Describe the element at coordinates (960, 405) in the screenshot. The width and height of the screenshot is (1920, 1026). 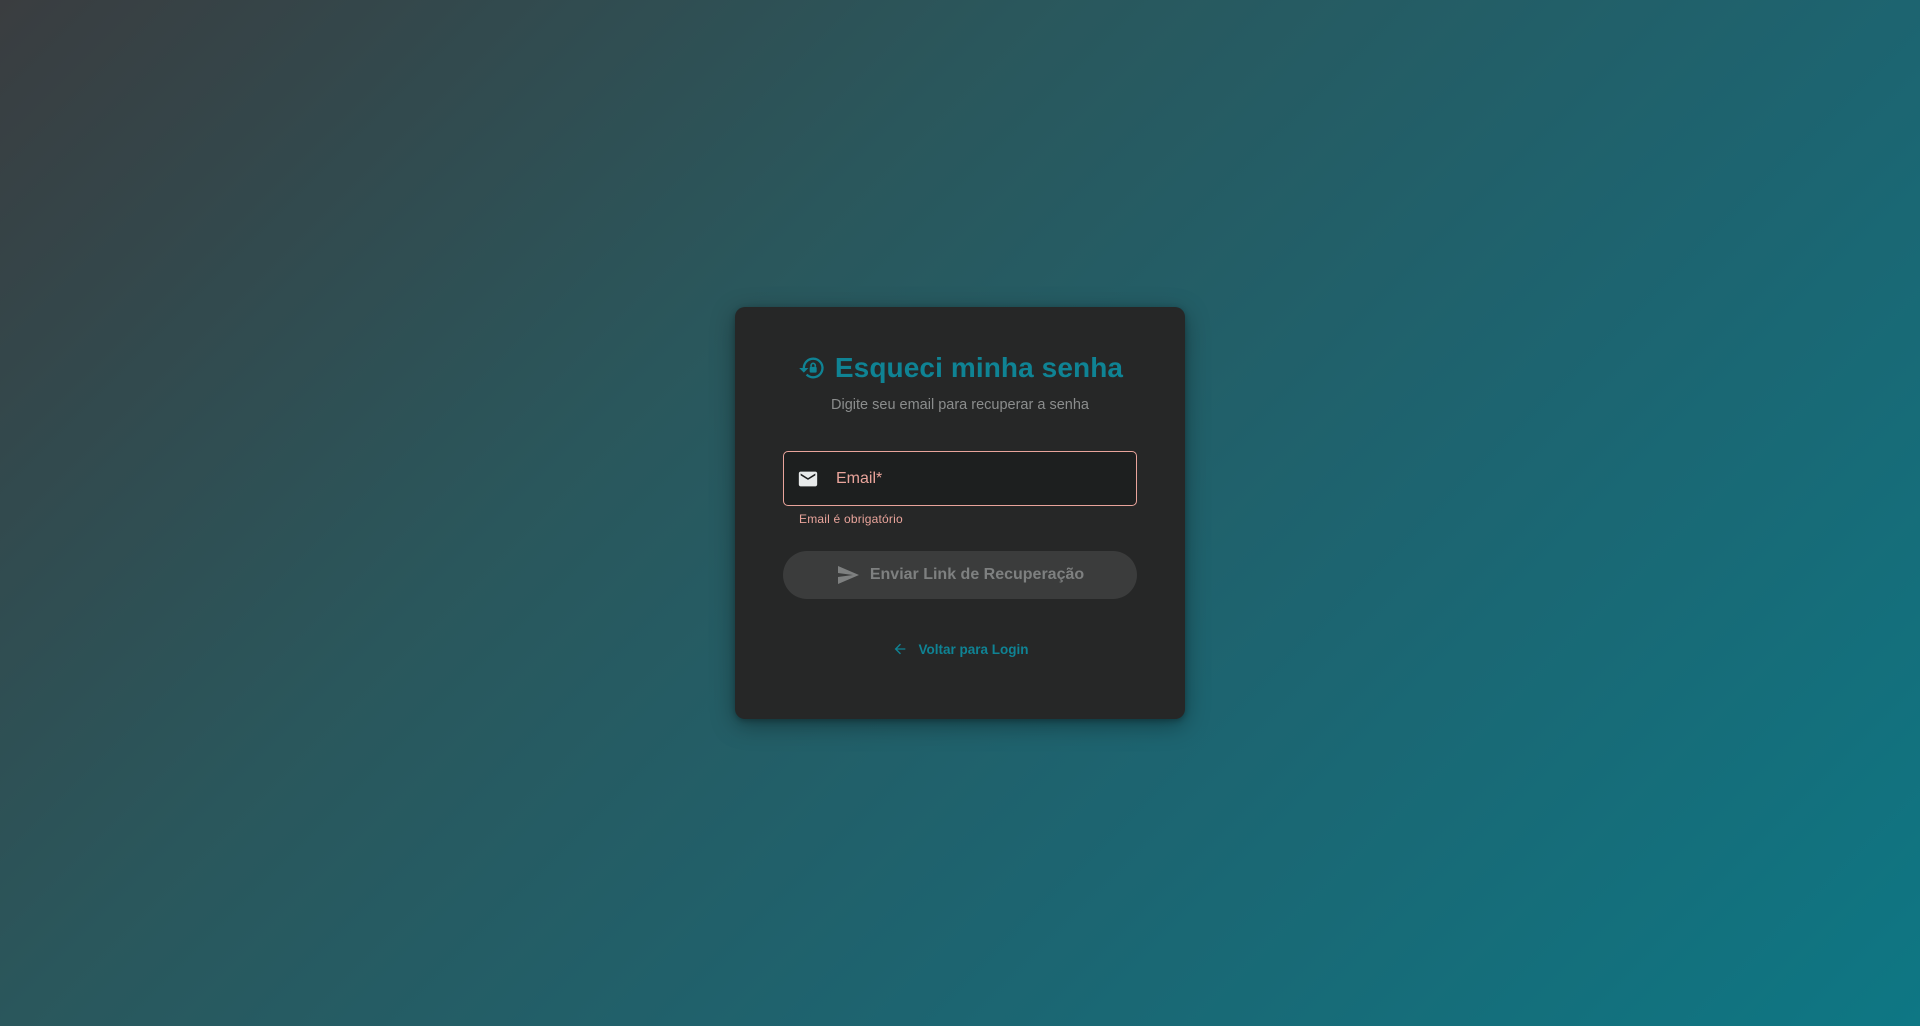
I see `page-subtitle: Digite seu email para recuperar a senha` at that location.